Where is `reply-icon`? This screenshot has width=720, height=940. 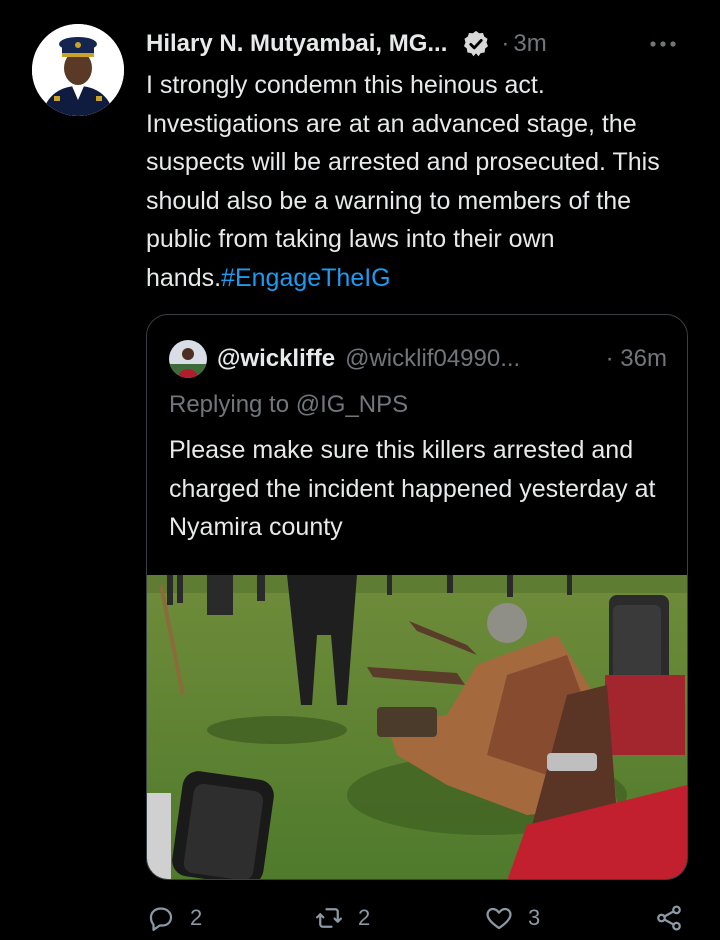 reply-icon is located at coordinates (161, 919).